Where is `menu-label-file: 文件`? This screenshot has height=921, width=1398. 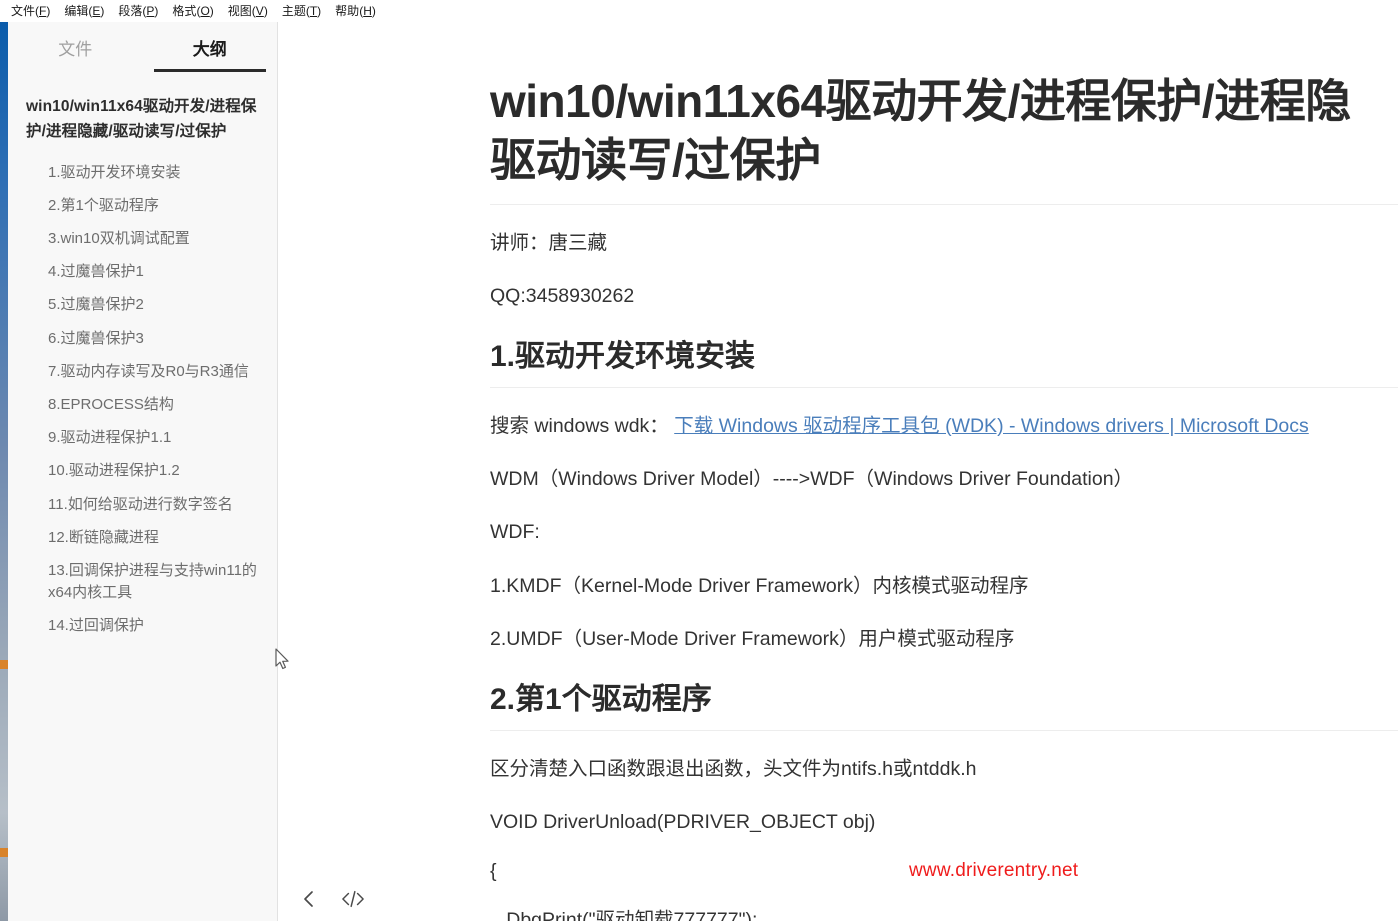
menu-label-file: 文件 is located at coordinates (23, 11).